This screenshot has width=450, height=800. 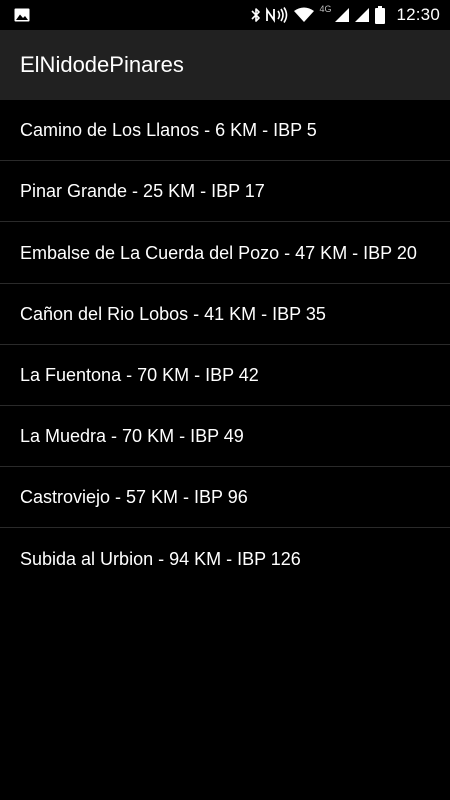 I want to click on list-item-label: Cañon del Rio Lobos - 41 KM - IBP 35, so click(x=173, y=314).